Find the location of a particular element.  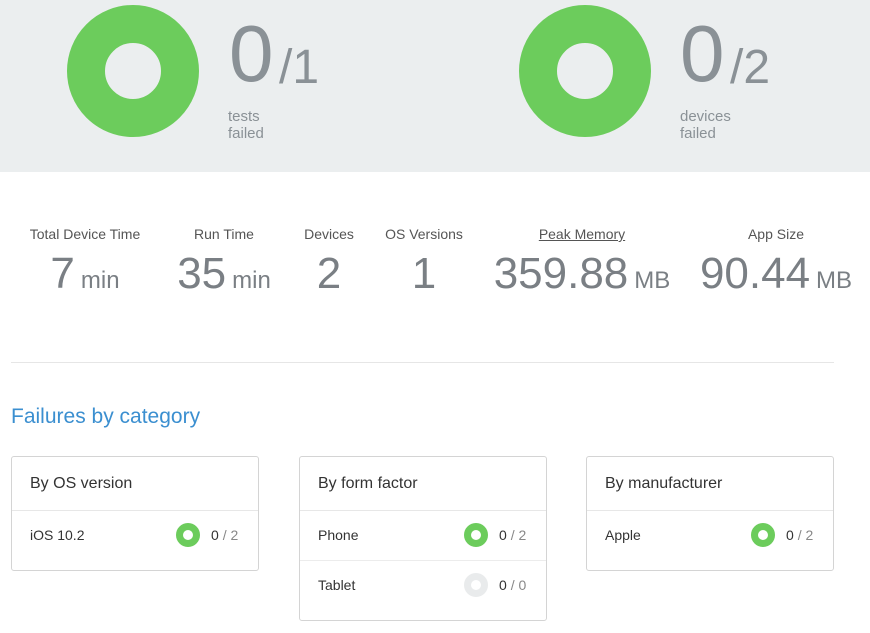

category-row: Apple 0 / 2 is located at coordinates (710, 535).